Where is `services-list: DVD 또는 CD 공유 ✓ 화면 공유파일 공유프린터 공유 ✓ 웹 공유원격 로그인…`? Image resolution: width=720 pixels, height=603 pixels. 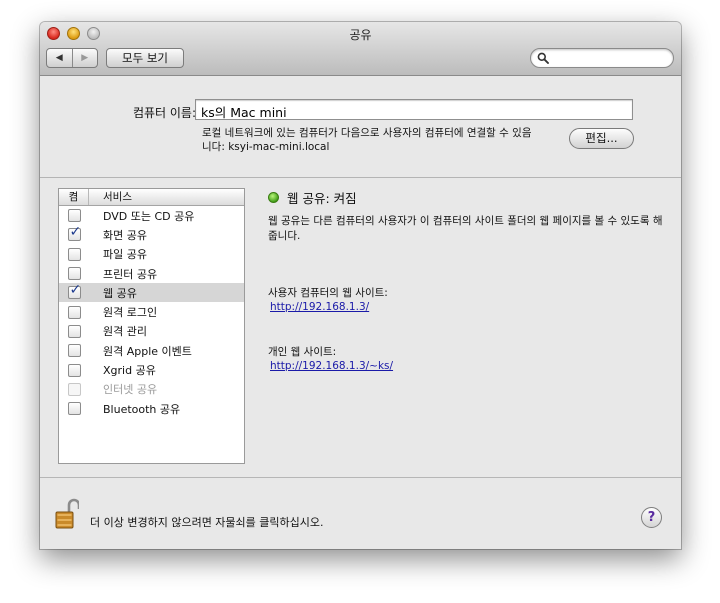 services-list: DVD 또는 CD 공유 ✓ 화면 공유파일 공유프린터 공유 ✓ 웹 공유원격 로그인… is located at coordinates (151, 312).